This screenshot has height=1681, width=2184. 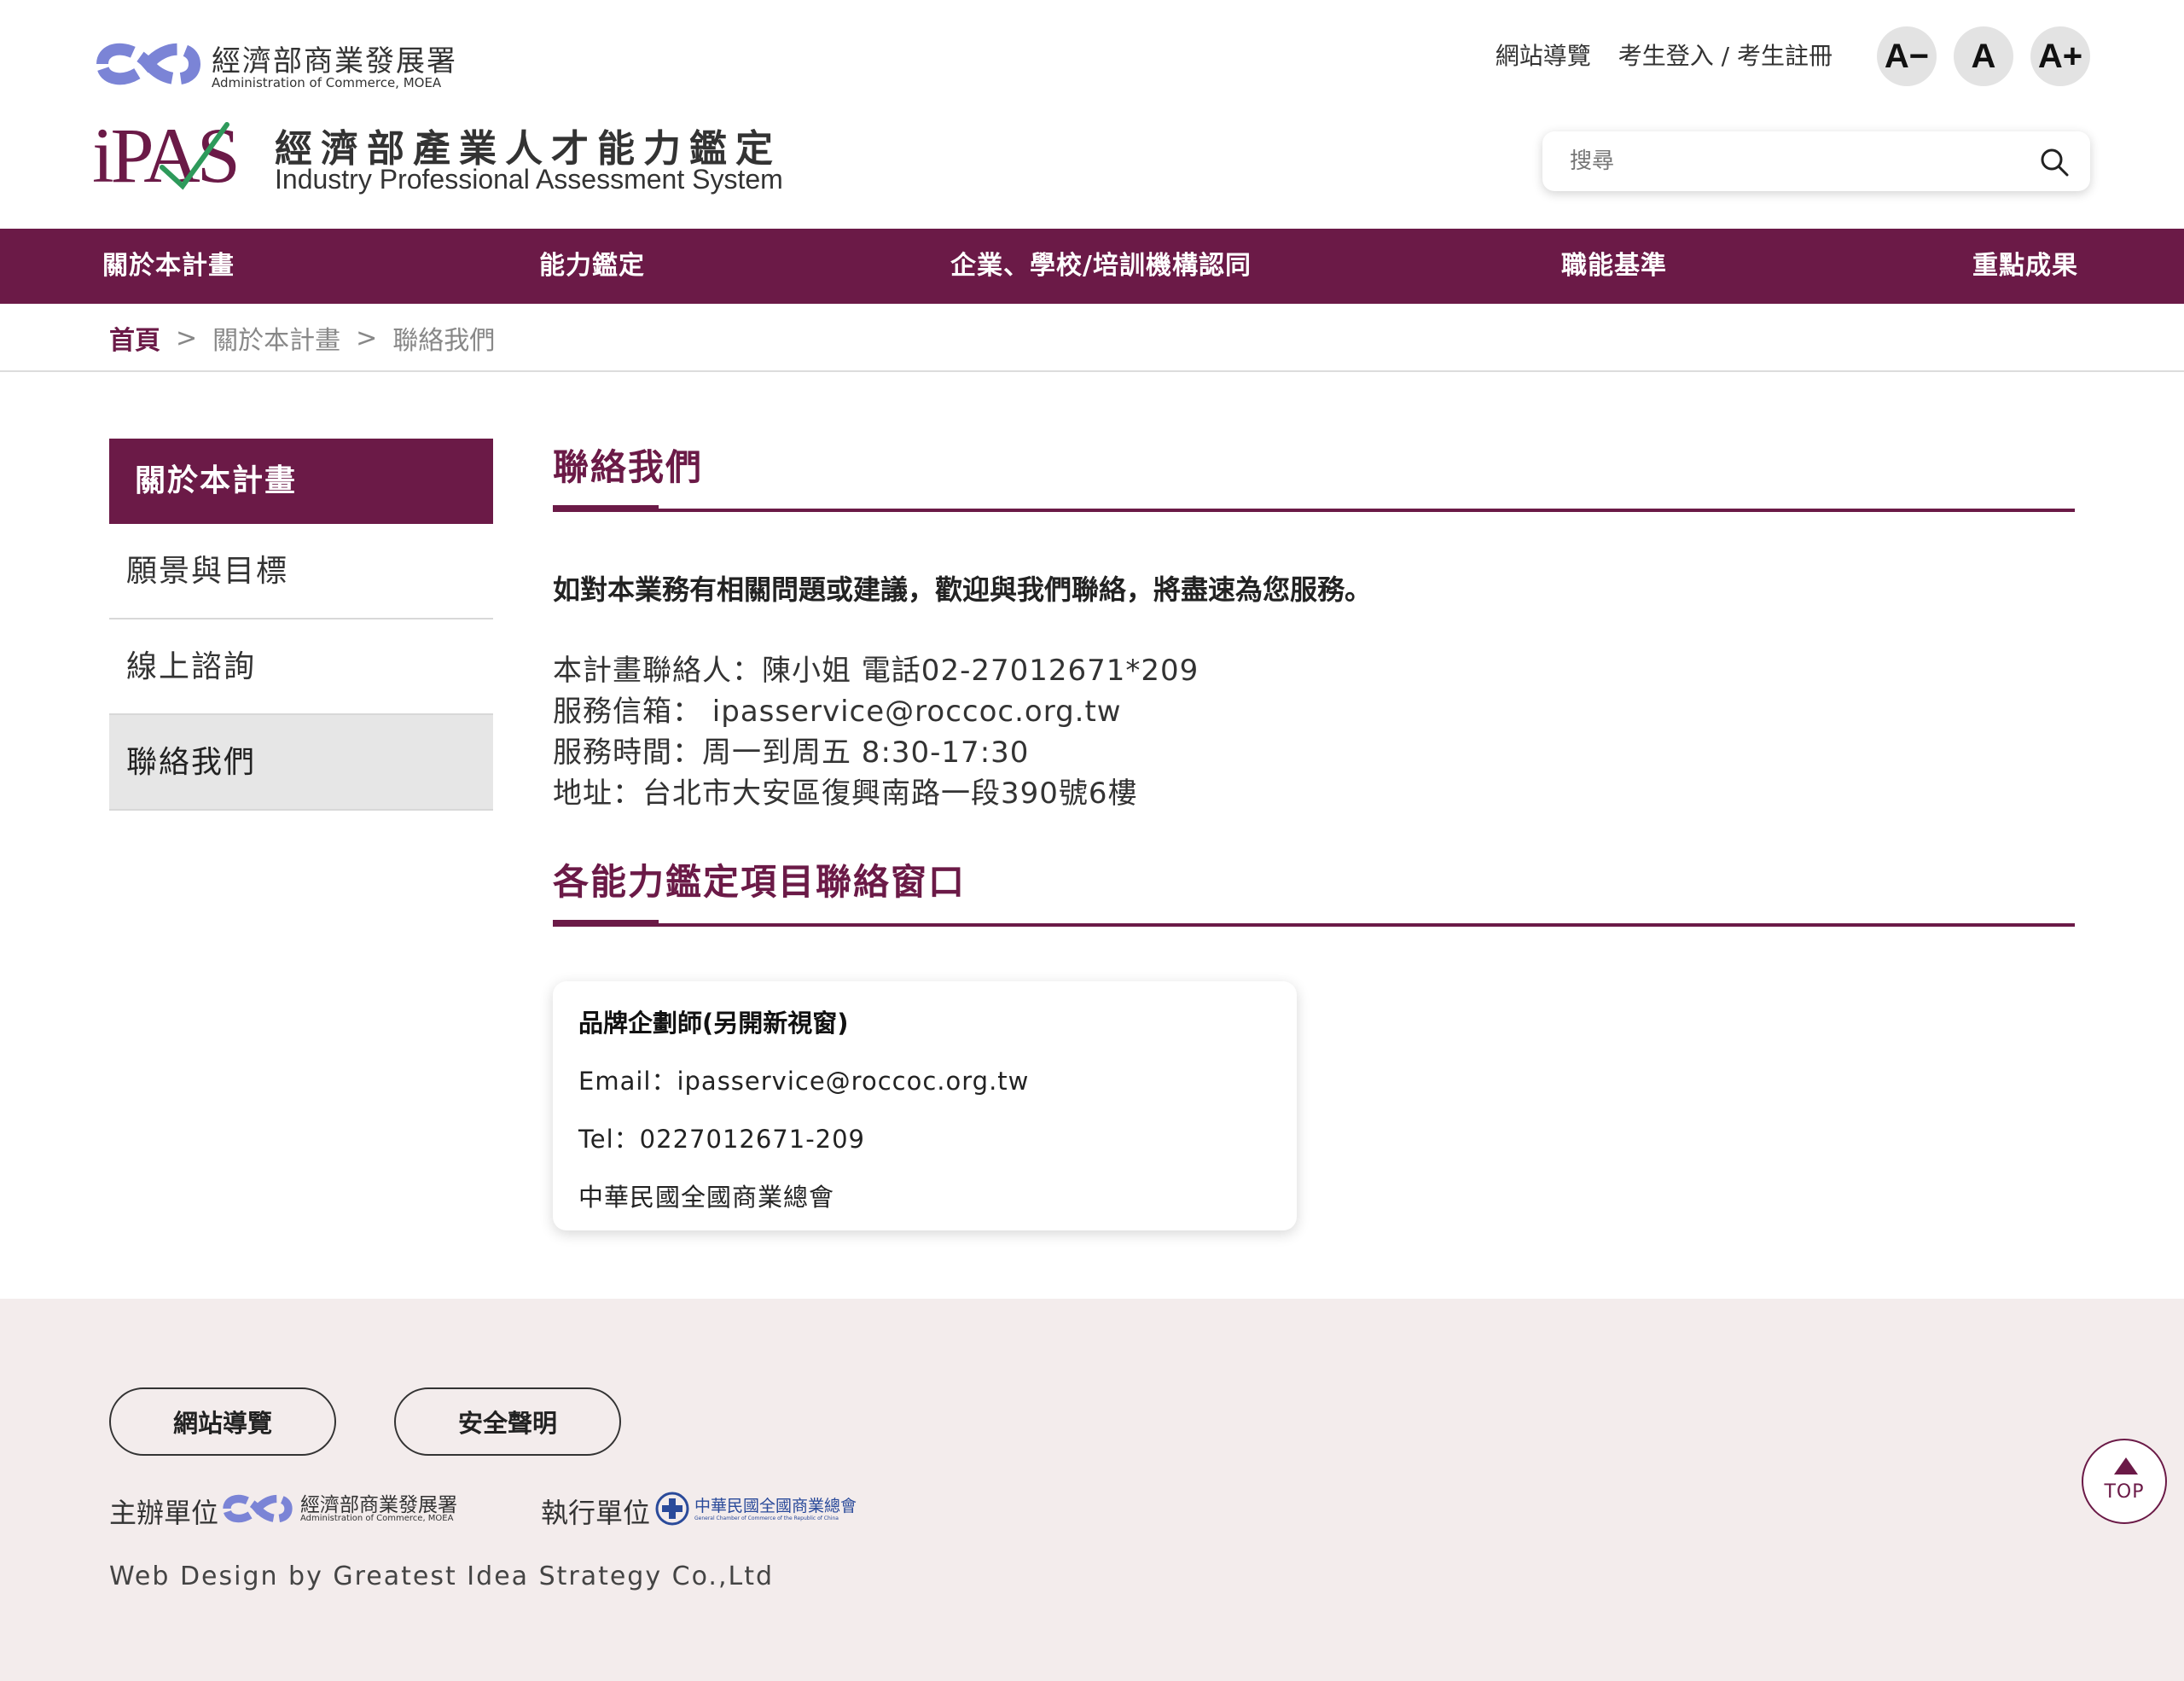 I want to click on service-email: 服務信箱： ipasservice@roccoc.org.tw, so click(x=837, y=712).